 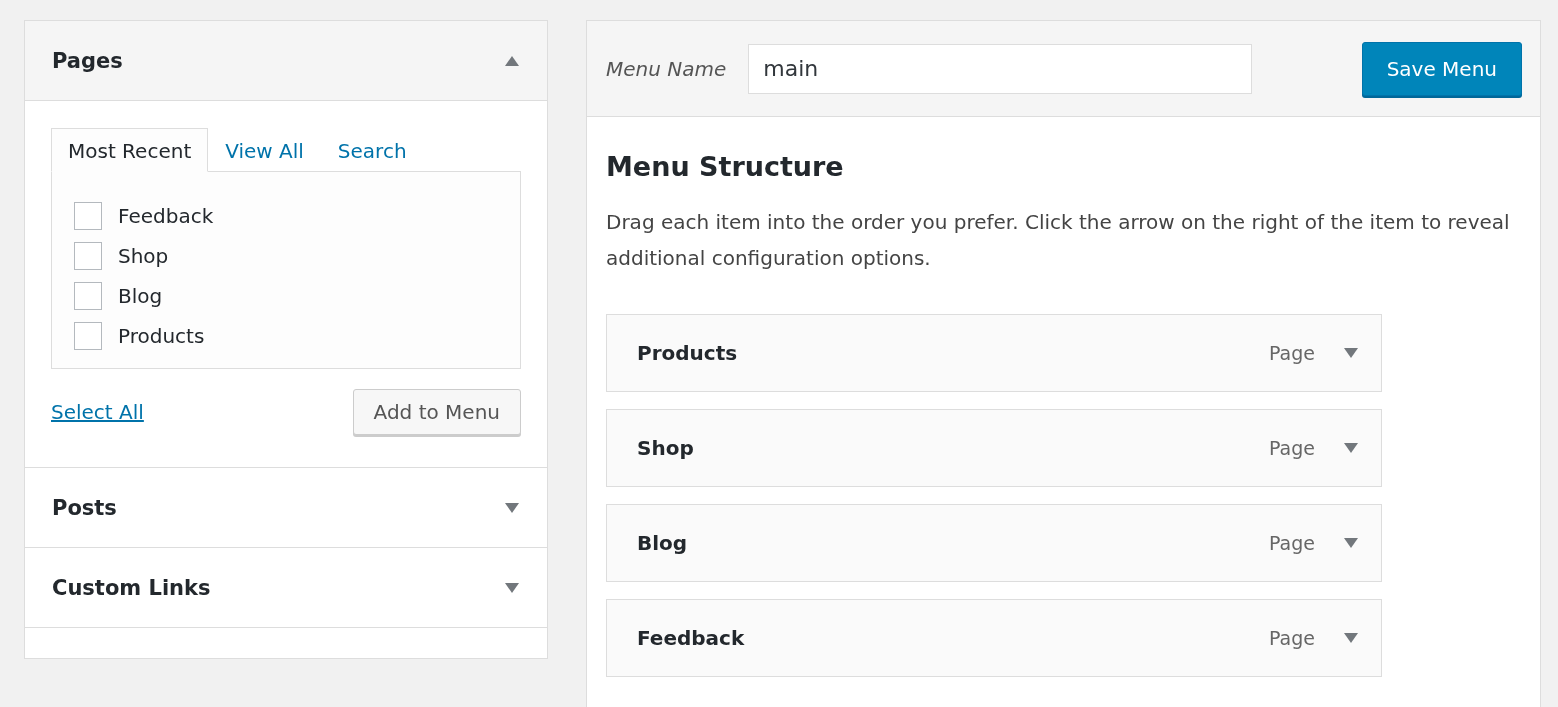 What do you see at coordinates (372, 150) in the screenshot?
I see `tab: Search` at bounding box center [372, 150].